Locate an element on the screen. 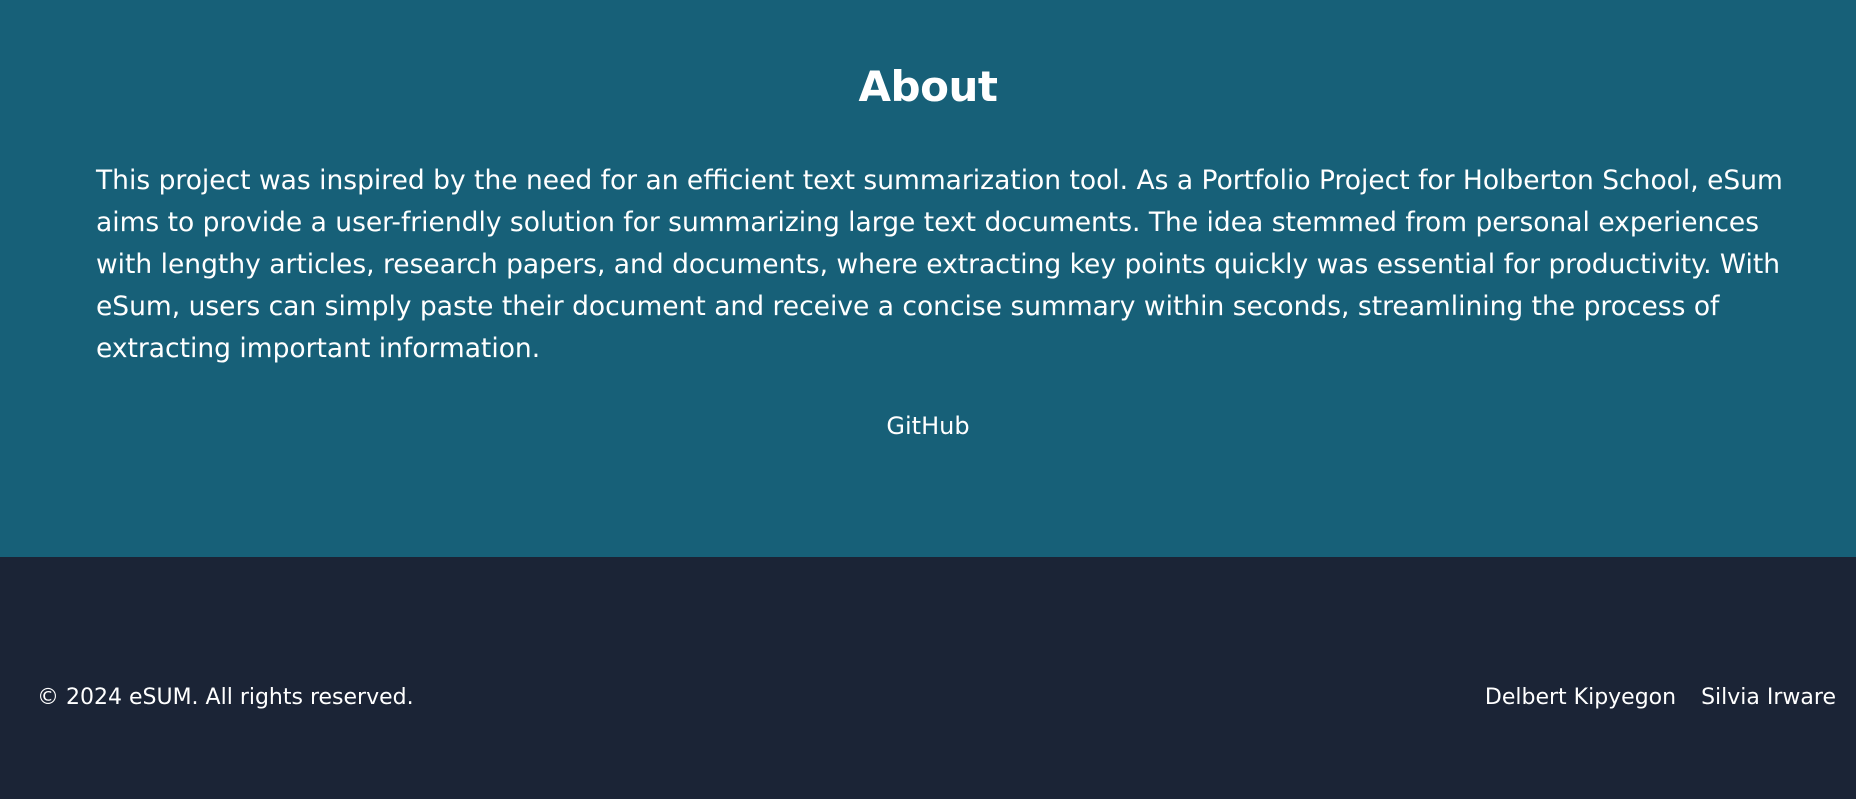  author-link-silvia-irware: Silvia Irware is located at coordinates (1768, 698).